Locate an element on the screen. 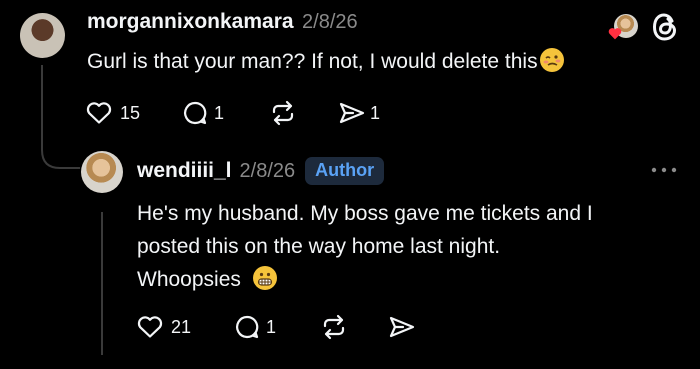 Image resolution: width=700 pixels, height=369 pixels. heart-badge-icon is located at coordinates (615, 34).